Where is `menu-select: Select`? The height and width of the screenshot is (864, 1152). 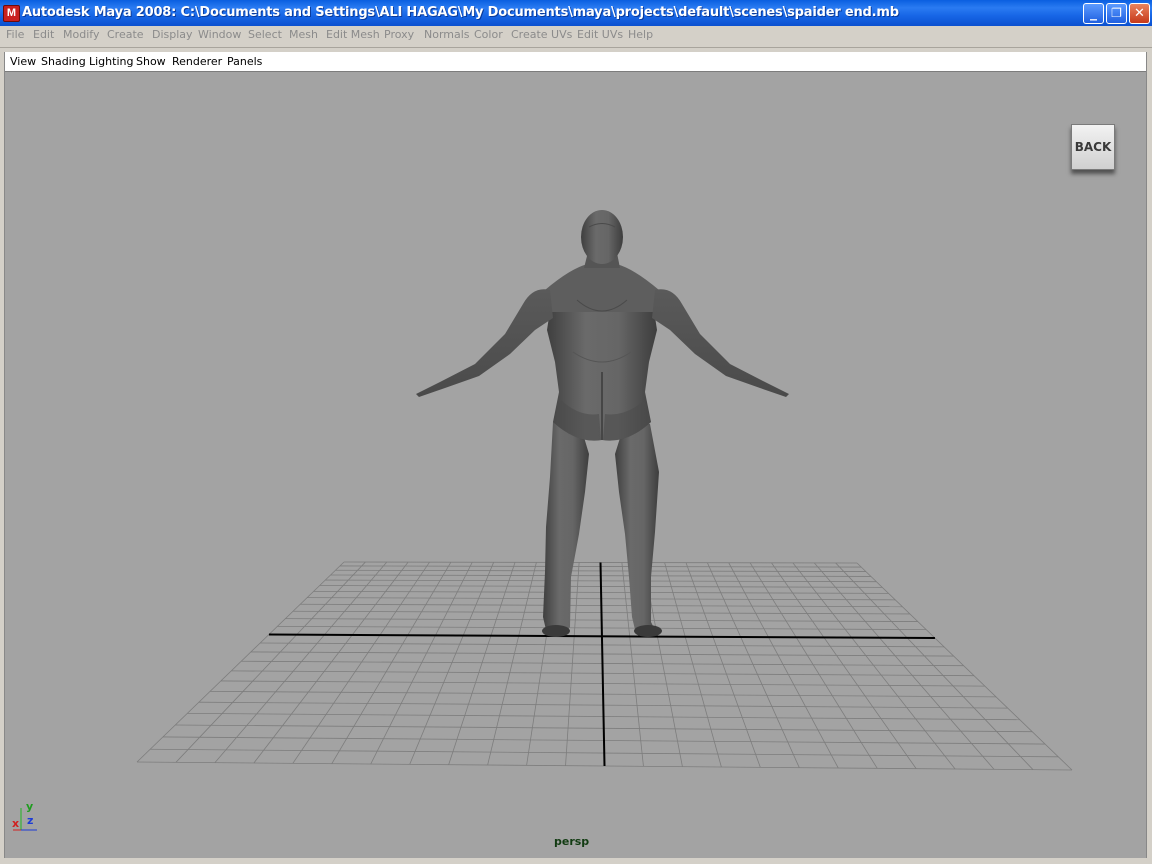 menu-select: Select is located at coordinates (265, 34).